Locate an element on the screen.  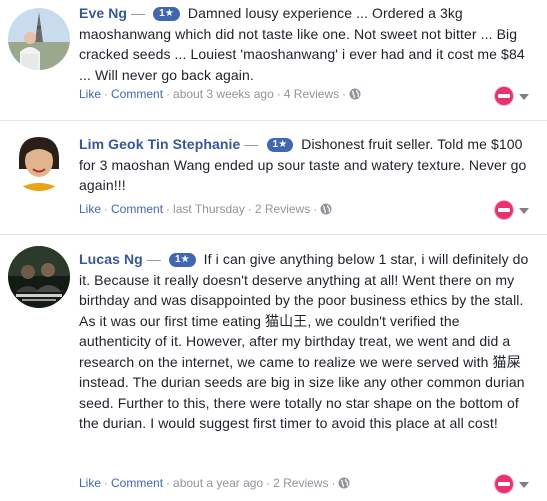
reviewer-name: Eve Ng is located at coordinates (103, 13).